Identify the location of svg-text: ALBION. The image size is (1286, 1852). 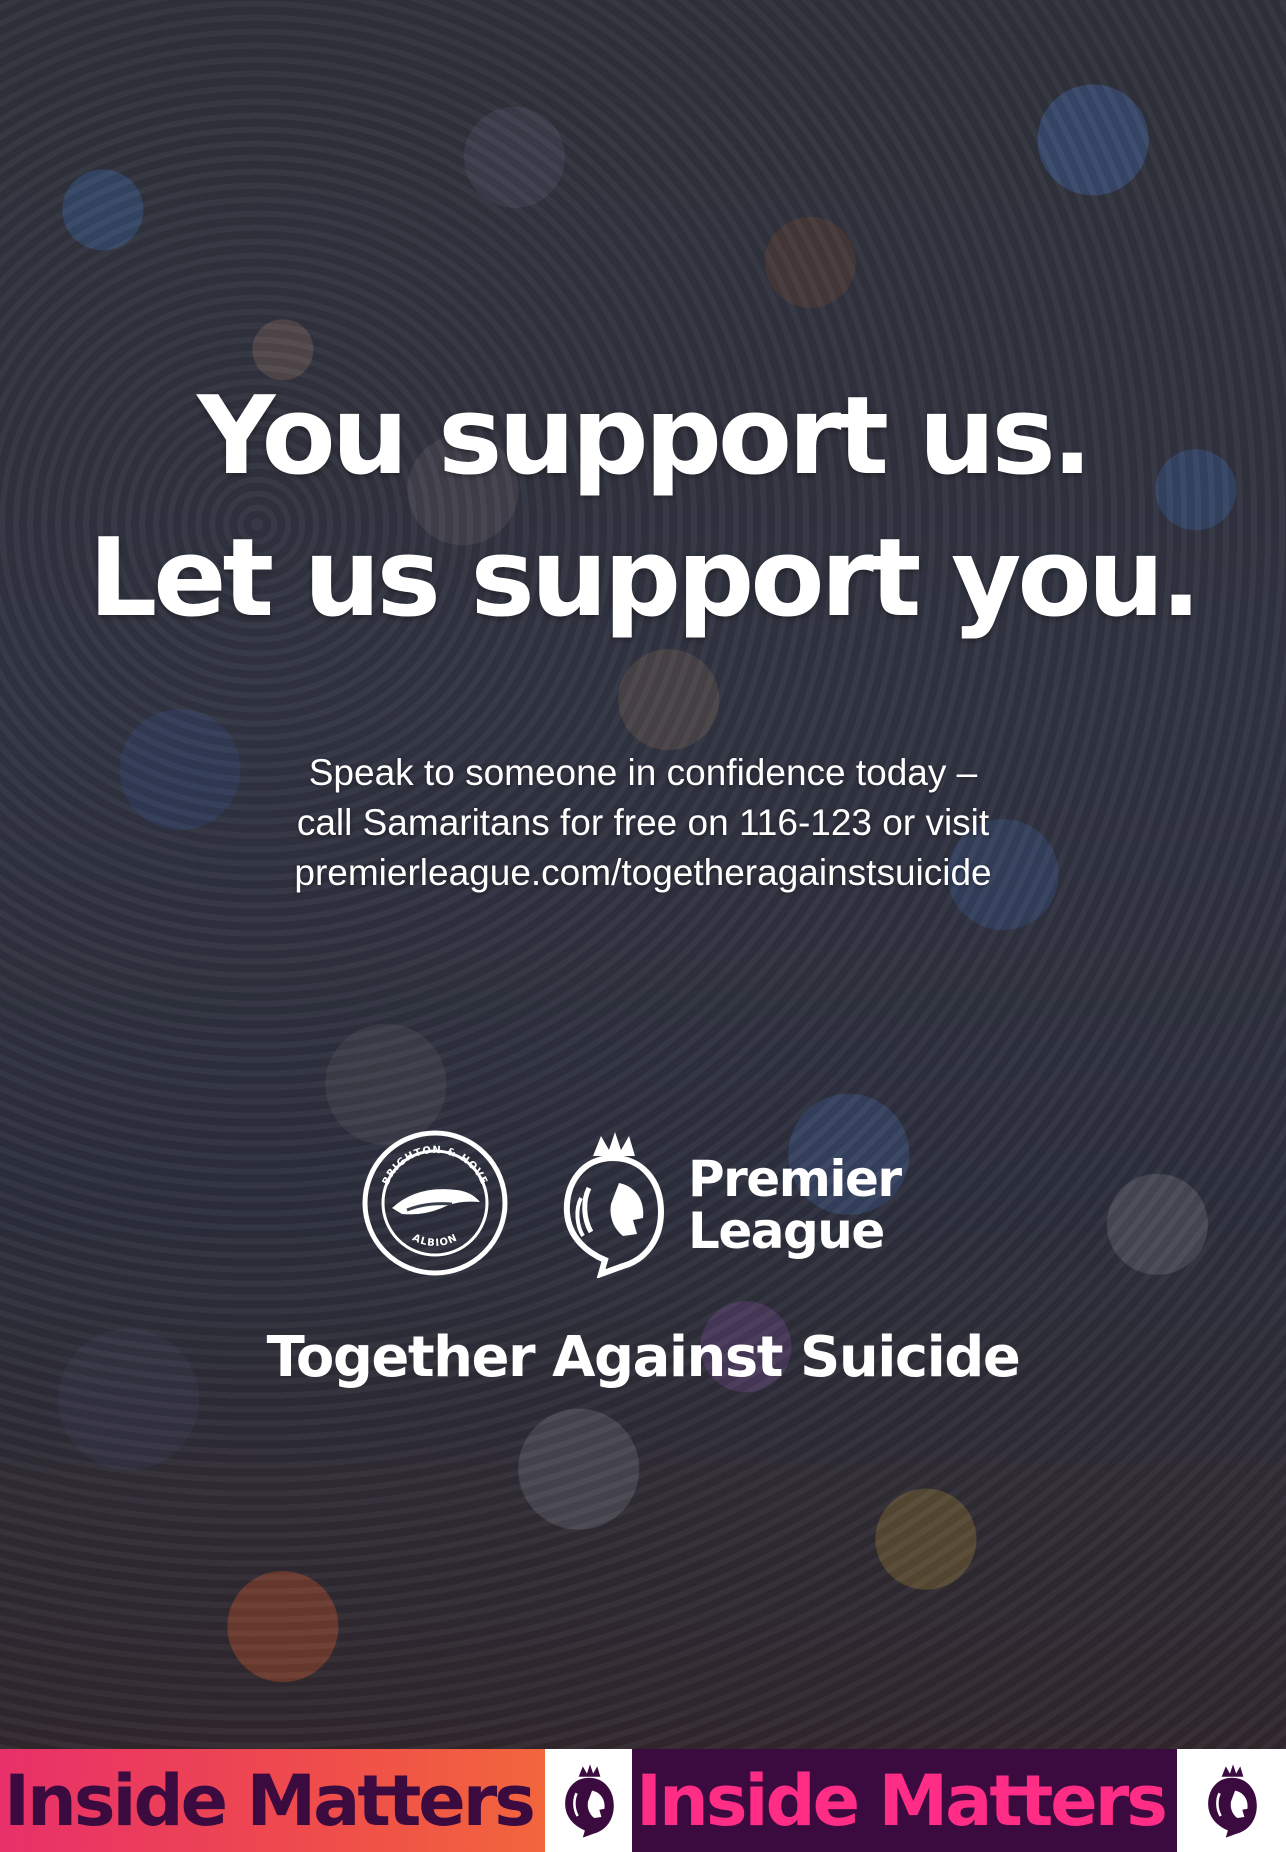
(434, 1240).